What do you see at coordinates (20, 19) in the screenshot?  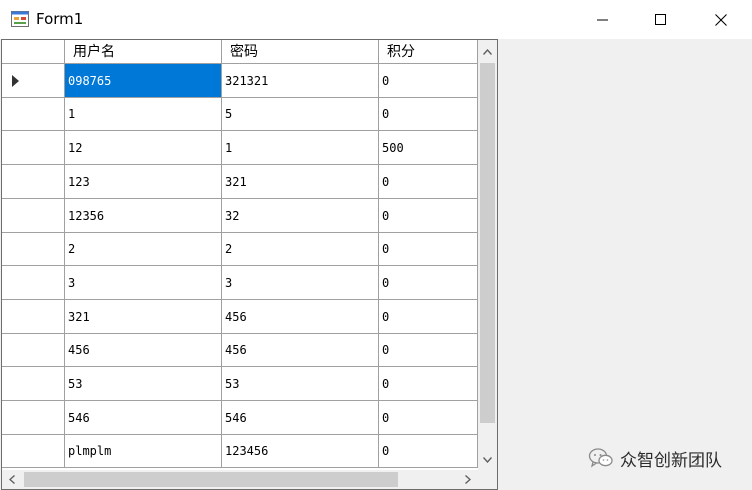 I see `app-icon` at bounding box center [20, 19].